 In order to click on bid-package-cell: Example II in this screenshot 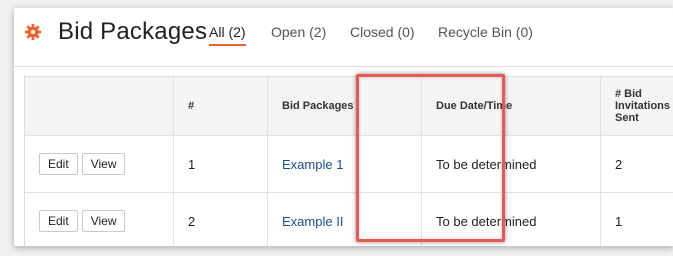, I will do `click(344, 219)`.